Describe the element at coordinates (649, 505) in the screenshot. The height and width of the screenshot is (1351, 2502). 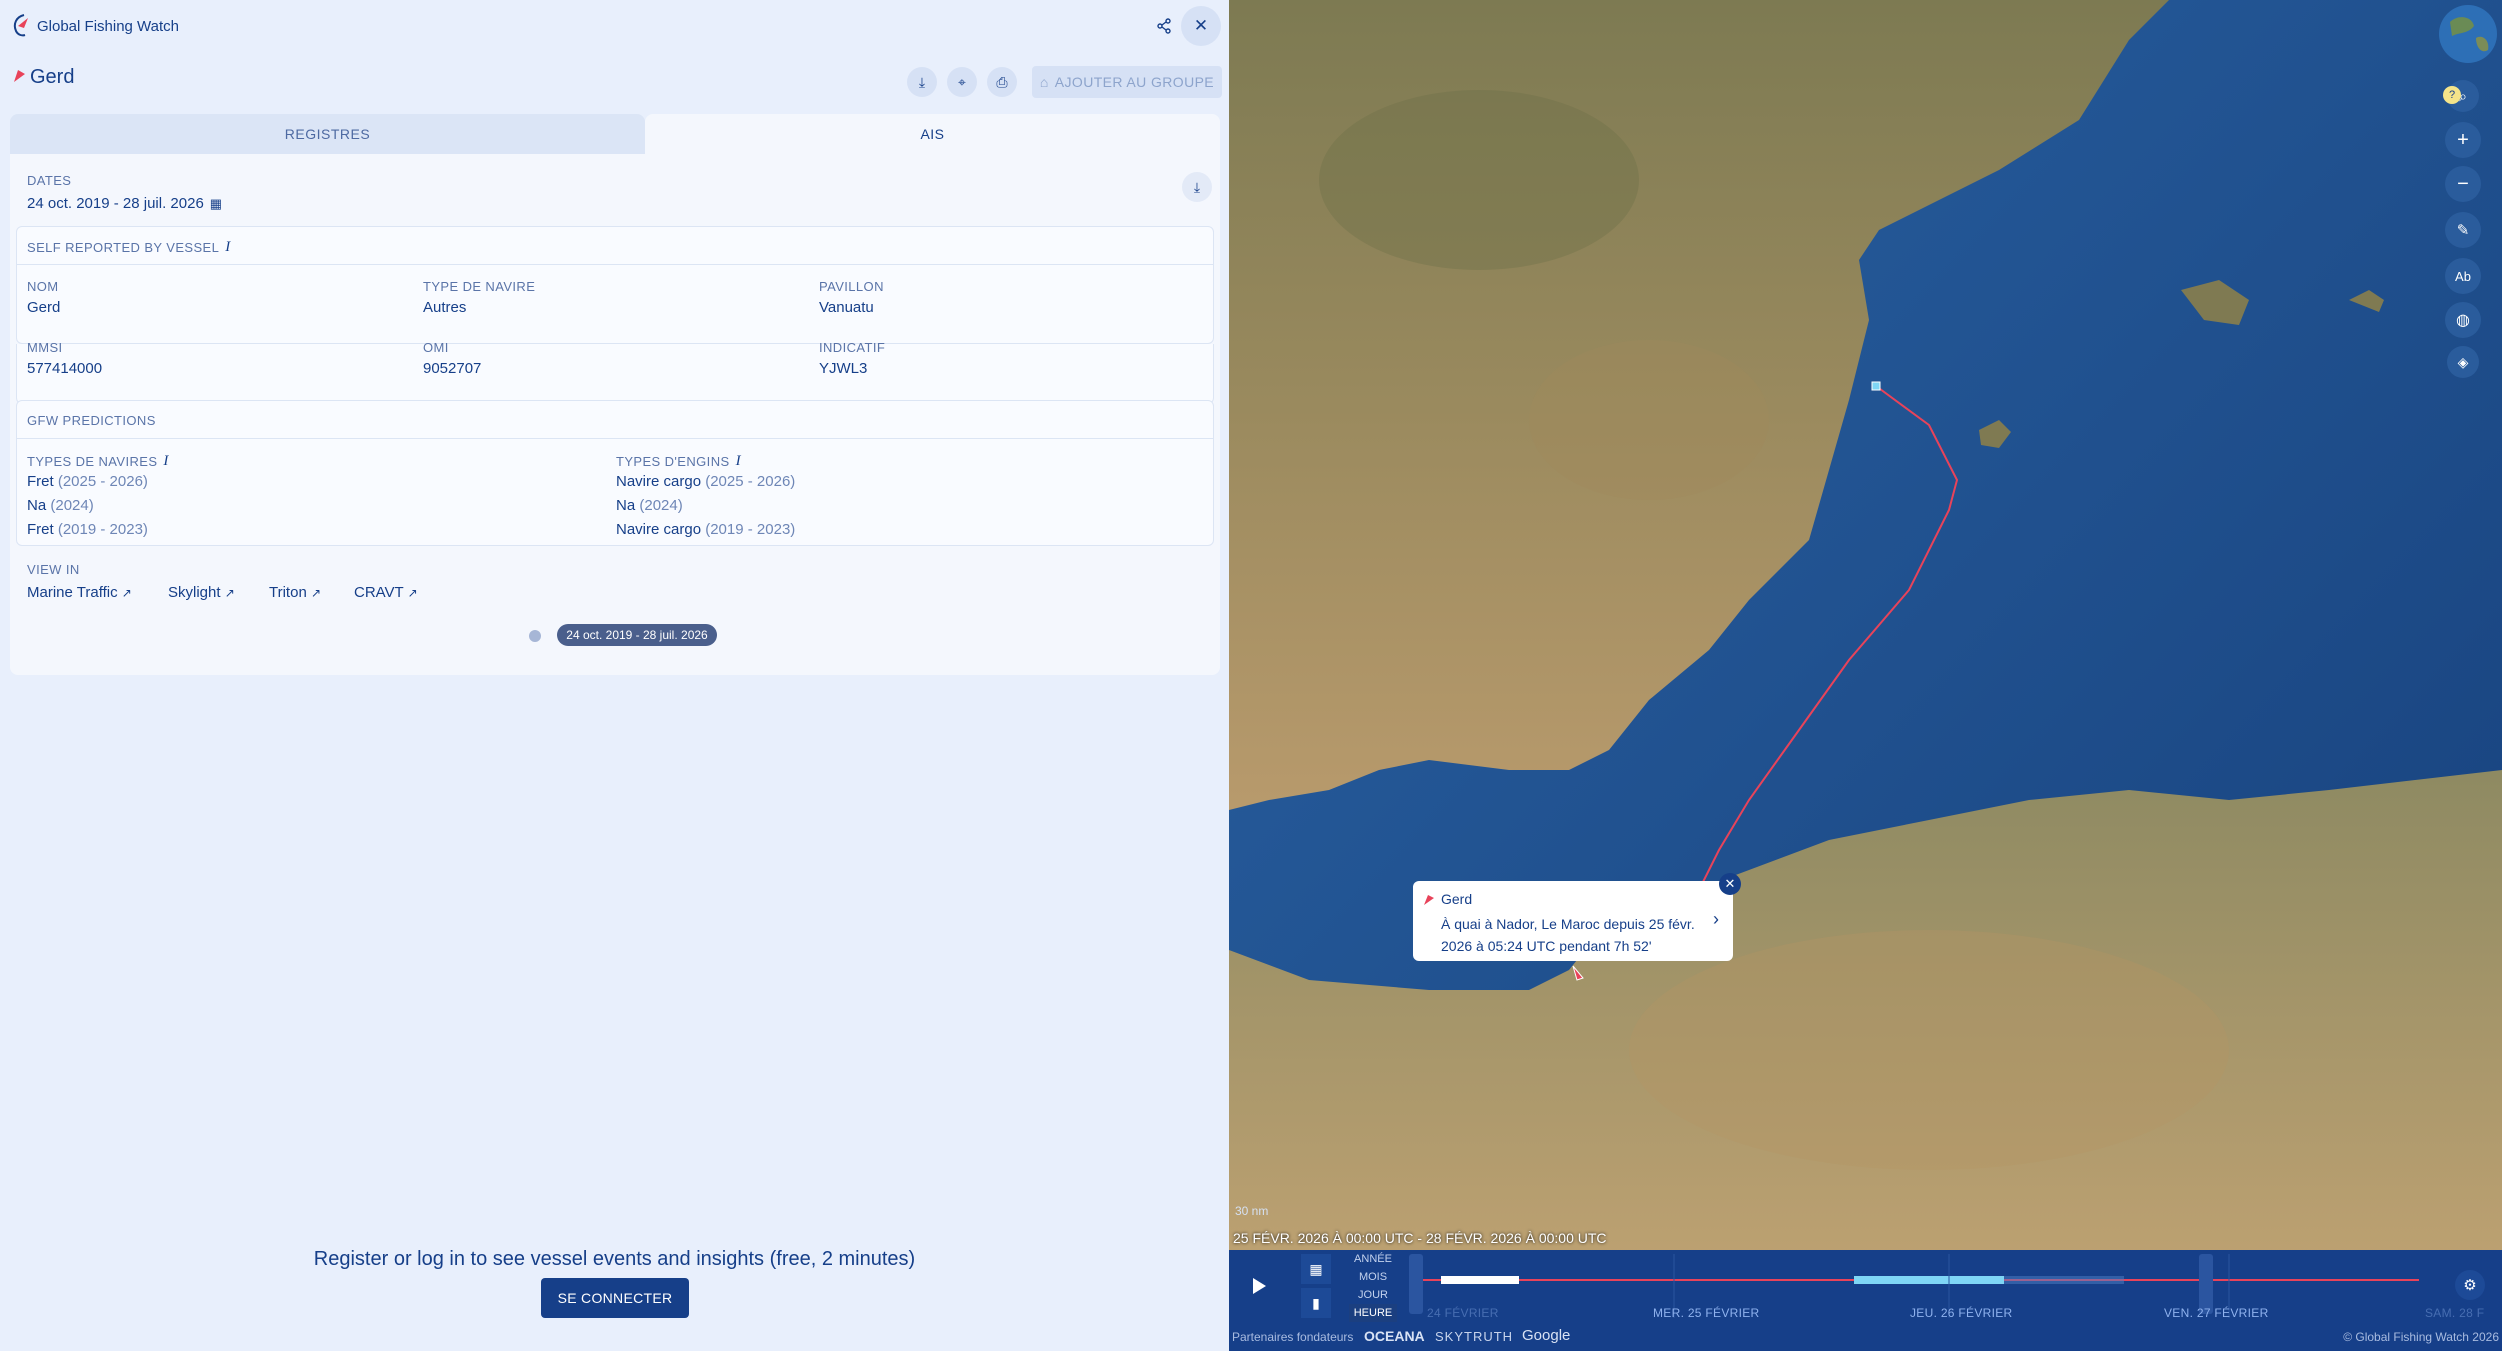
I see `gear-type-row: Na (2024)` at that location.